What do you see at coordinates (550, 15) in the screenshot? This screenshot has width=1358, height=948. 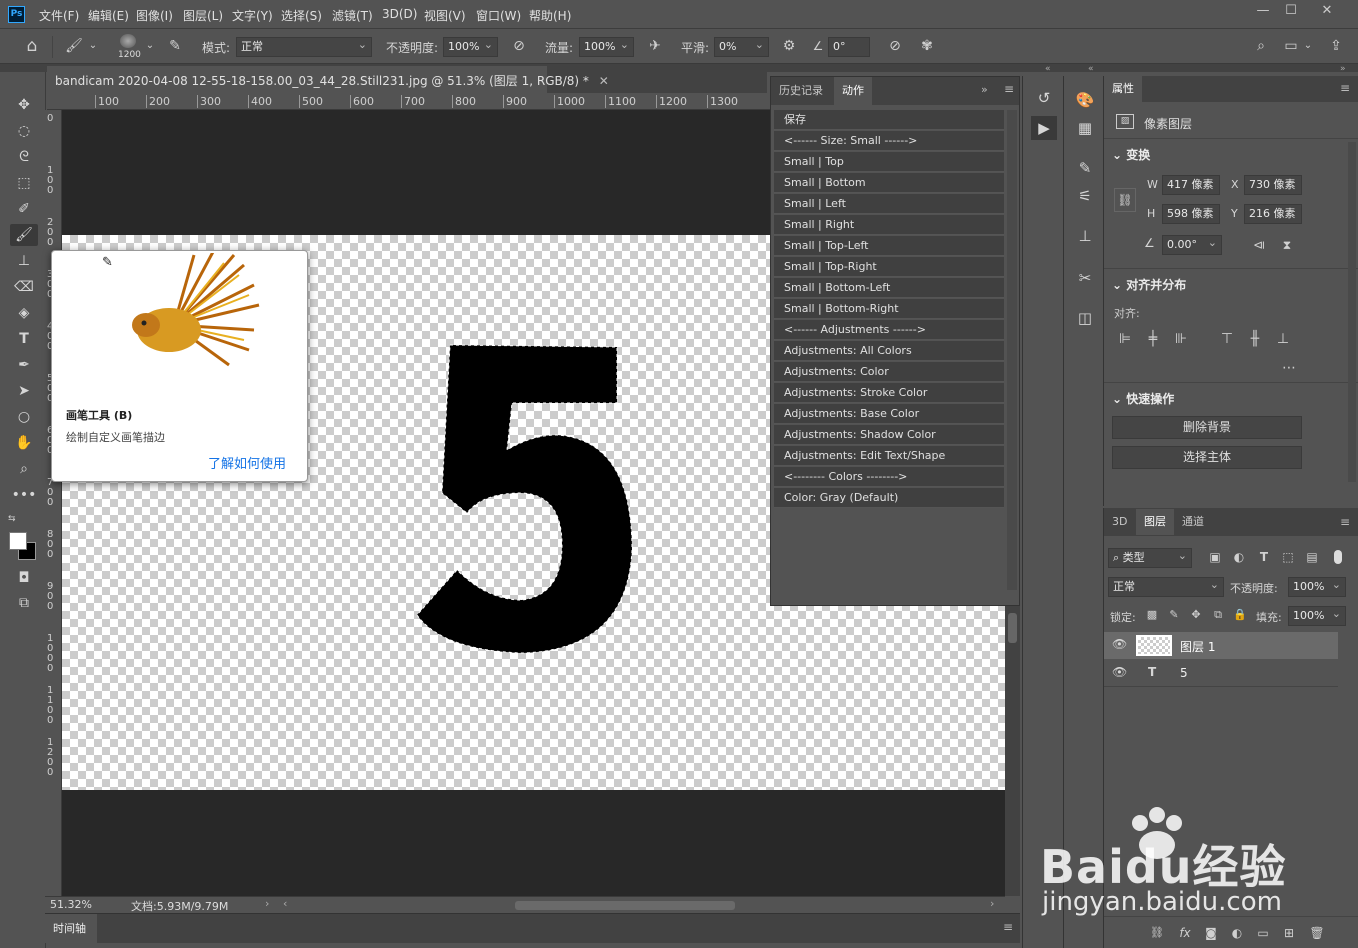 I see `menu-help: 帮助(H)` at bounding box center [550, 15].